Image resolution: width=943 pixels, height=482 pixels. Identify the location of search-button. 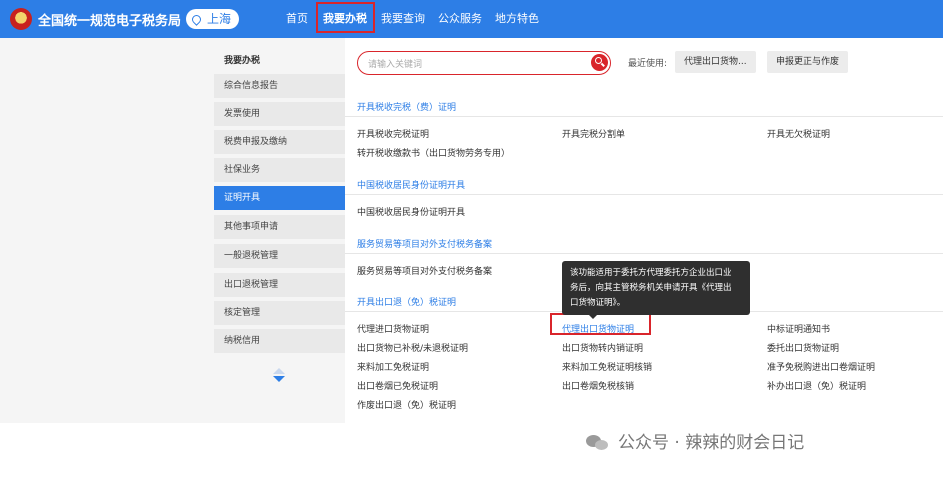
(599, 62).